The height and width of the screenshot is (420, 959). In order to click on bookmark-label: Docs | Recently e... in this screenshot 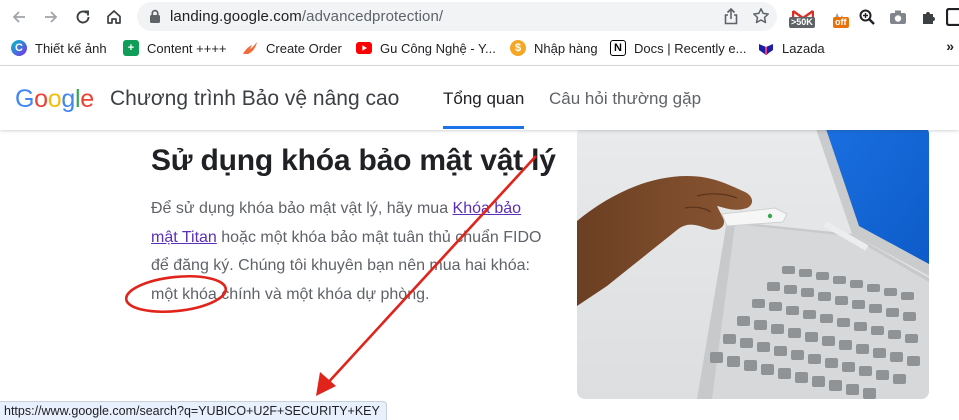, I will do `click(690, 48)`.